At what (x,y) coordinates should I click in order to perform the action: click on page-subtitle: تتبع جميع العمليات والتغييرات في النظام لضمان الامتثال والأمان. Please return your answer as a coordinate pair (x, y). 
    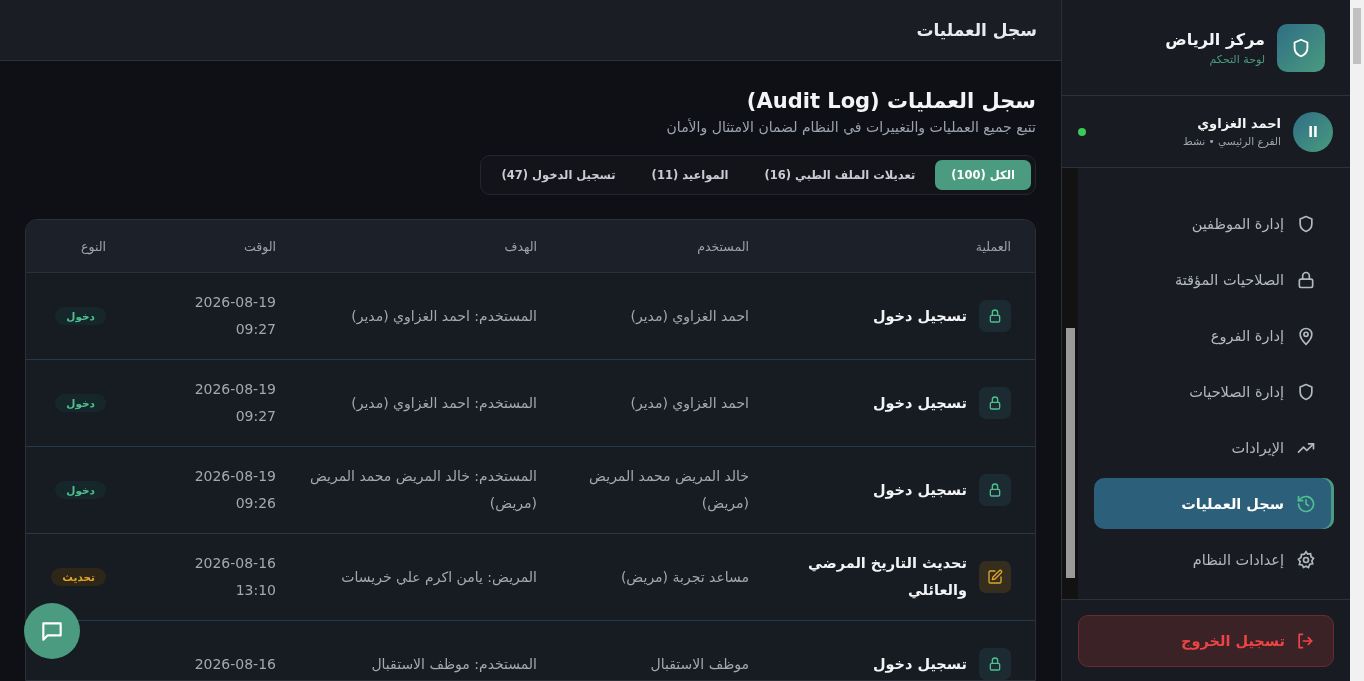
    Looking at the image, I should click on (850, 127).